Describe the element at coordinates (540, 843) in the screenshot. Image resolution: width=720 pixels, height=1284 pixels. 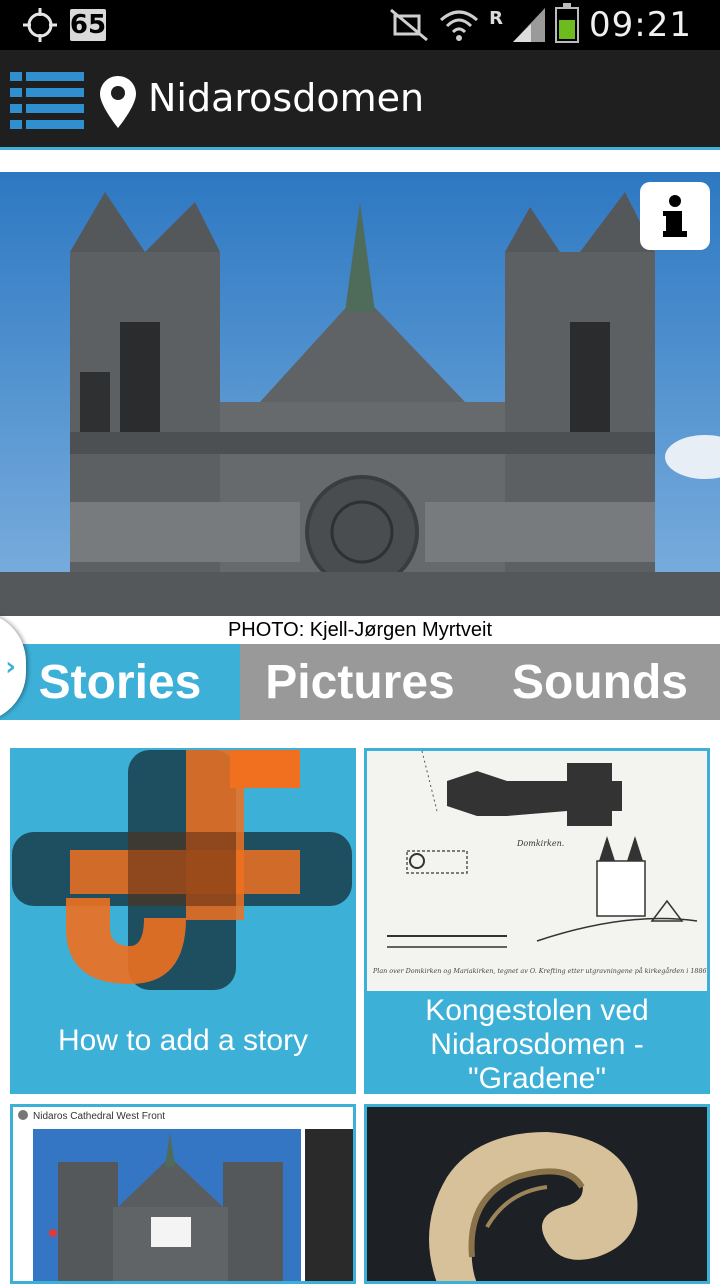
I see `map-label: Domkirken.` at that location.